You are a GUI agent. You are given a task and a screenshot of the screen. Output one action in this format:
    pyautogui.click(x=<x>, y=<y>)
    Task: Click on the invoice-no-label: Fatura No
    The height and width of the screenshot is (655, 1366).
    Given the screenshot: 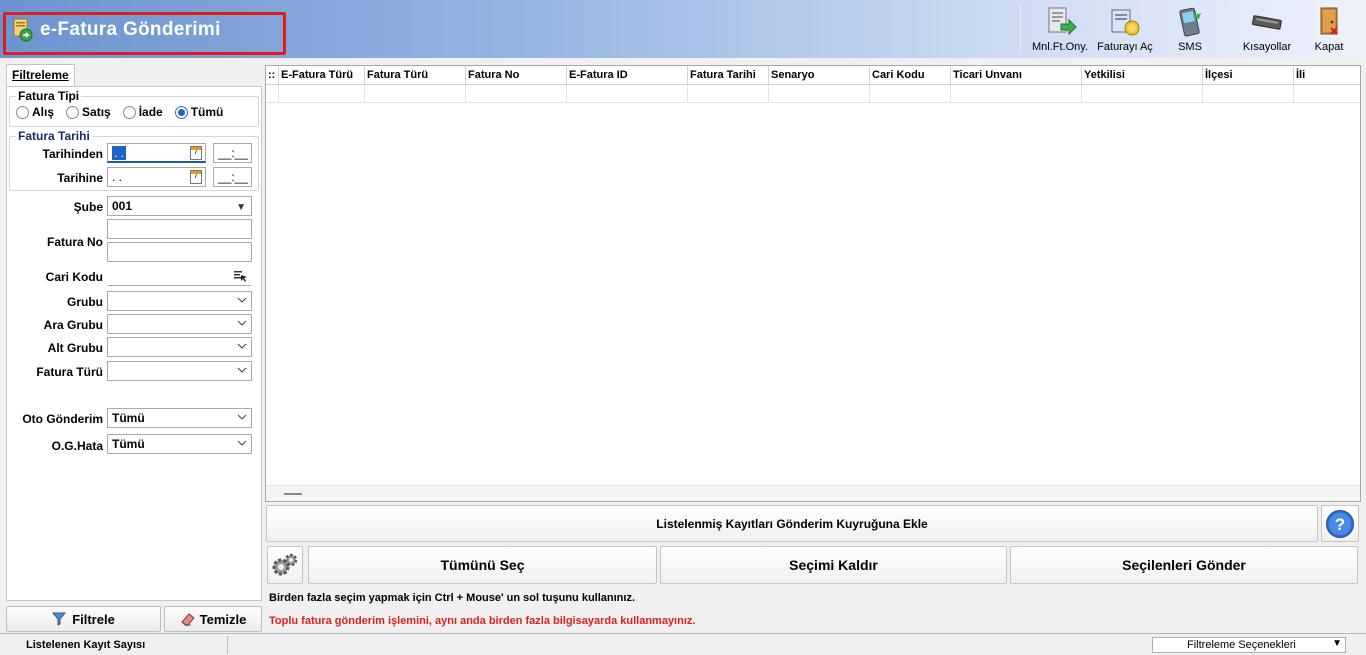 What is the action you would take?
    pyautogui.click(x=74, y=242)
    